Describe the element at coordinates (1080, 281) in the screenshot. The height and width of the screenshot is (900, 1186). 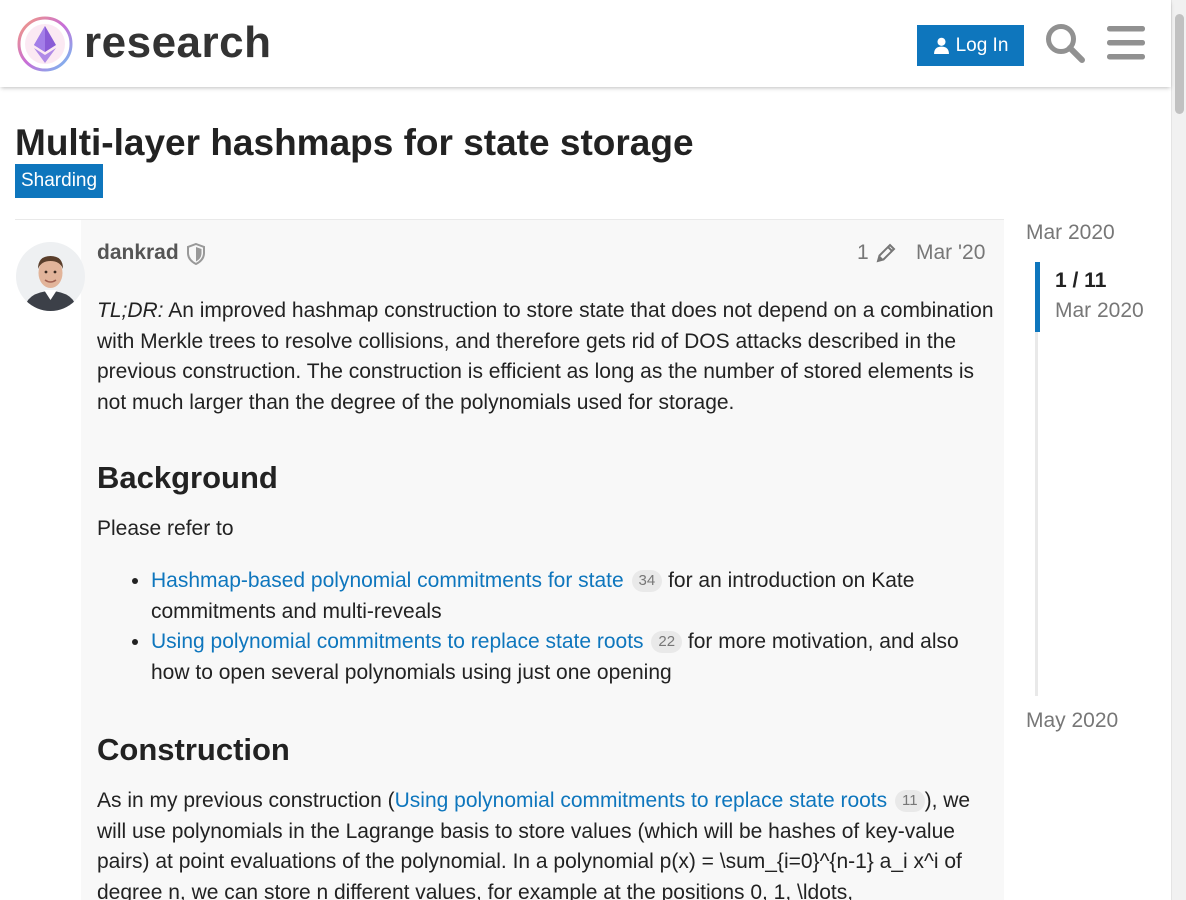
I see `timeline-position: 1 / 11` at that location.